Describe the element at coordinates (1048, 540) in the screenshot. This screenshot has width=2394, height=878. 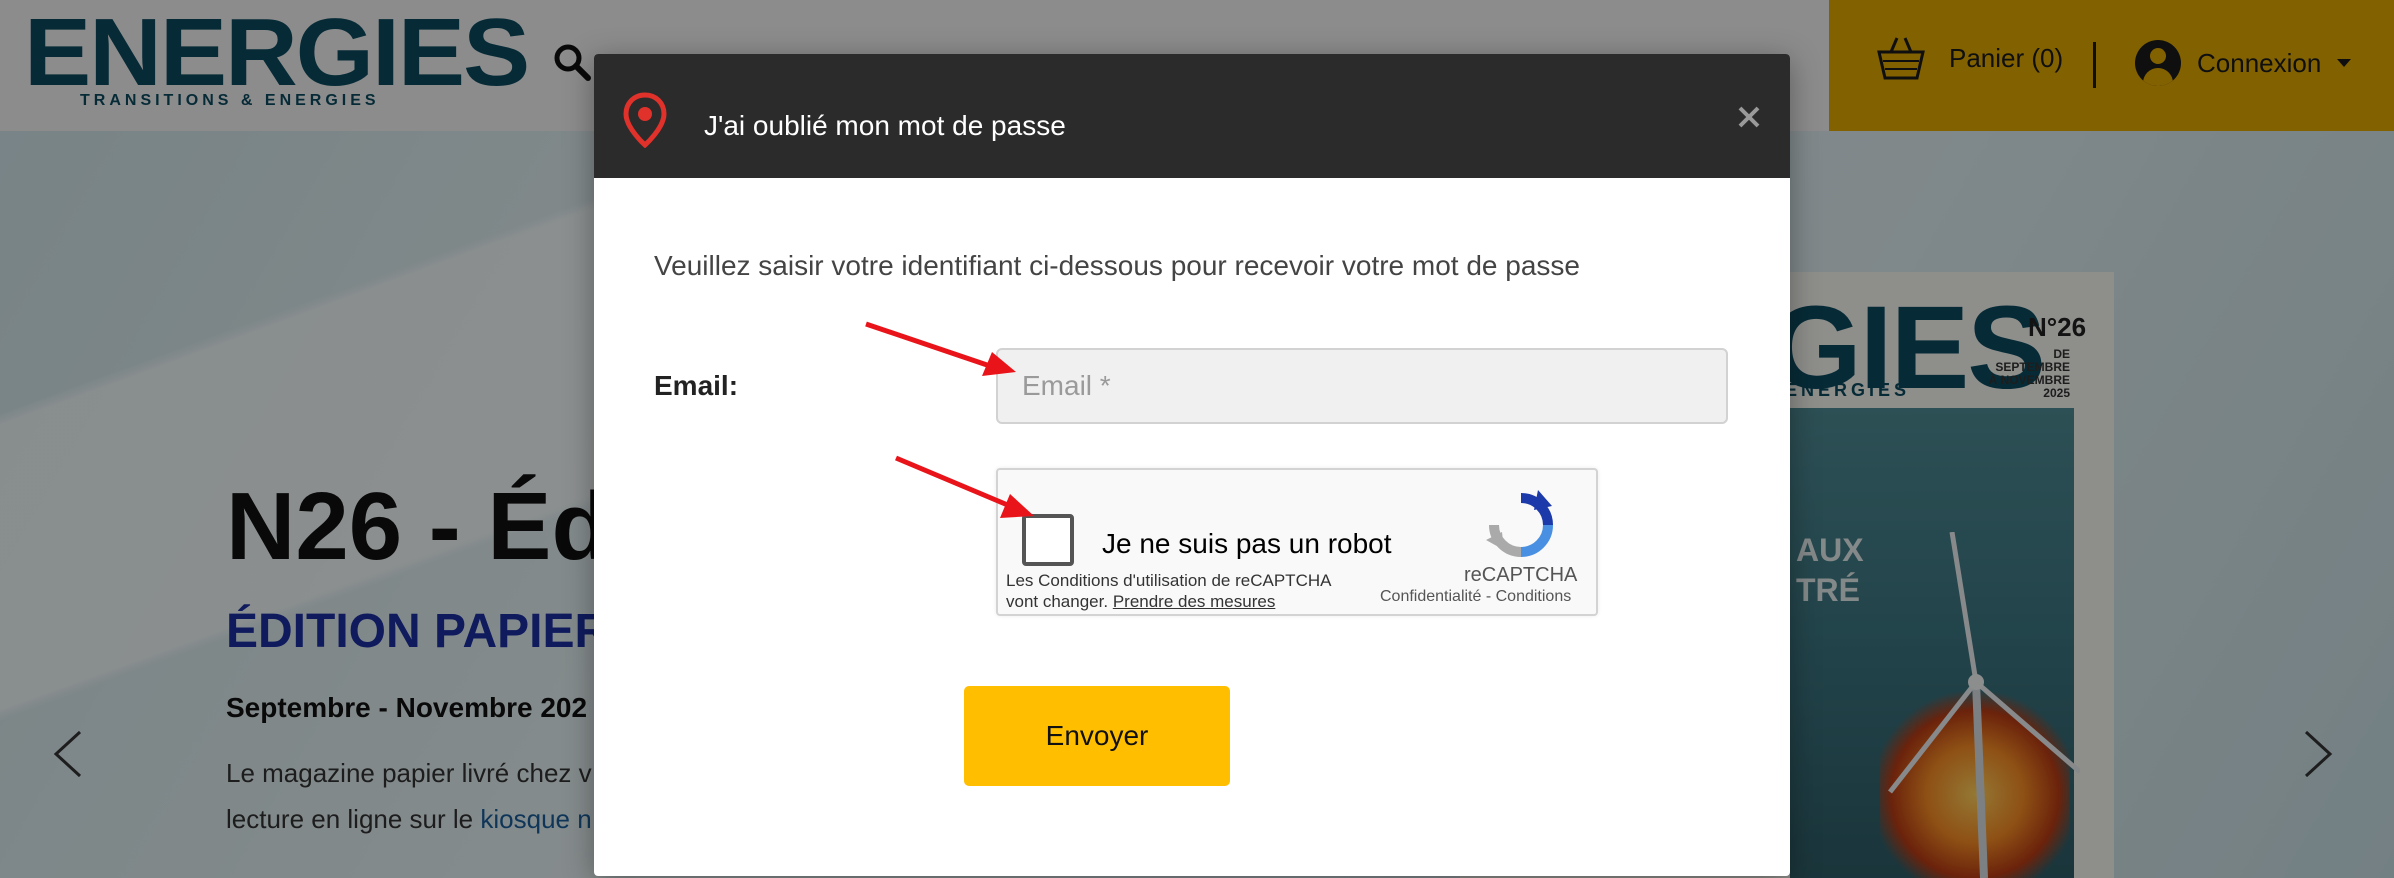
I see `recaptcha-checkbox` at that location.